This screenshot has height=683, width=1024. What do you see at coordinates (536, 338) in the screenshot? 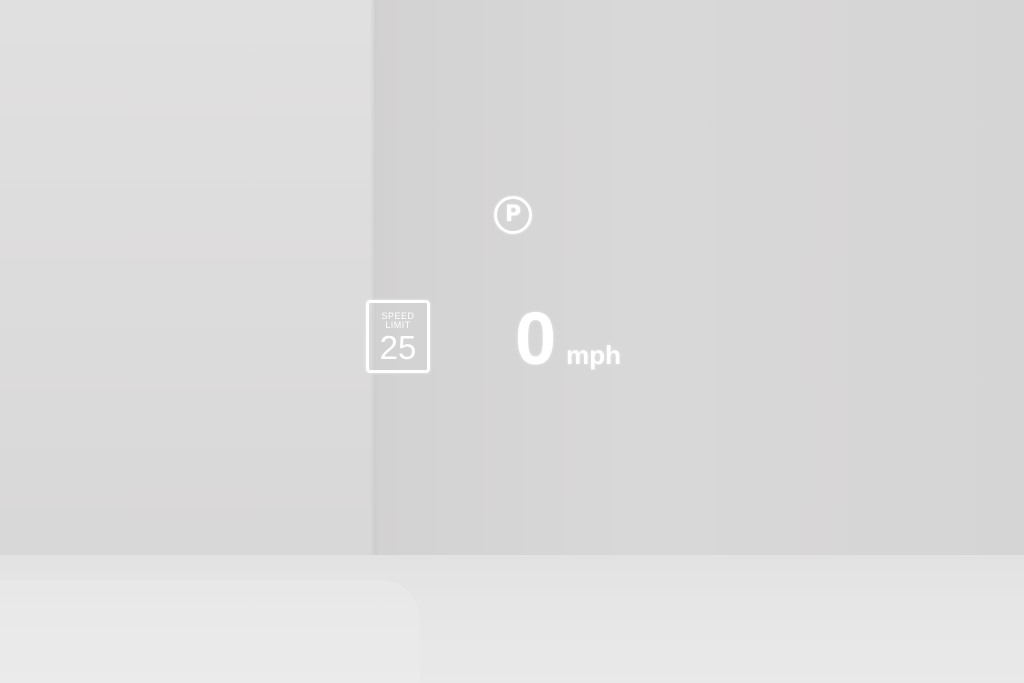
I see `speed-value: 0` at bounding box center [536, 338].